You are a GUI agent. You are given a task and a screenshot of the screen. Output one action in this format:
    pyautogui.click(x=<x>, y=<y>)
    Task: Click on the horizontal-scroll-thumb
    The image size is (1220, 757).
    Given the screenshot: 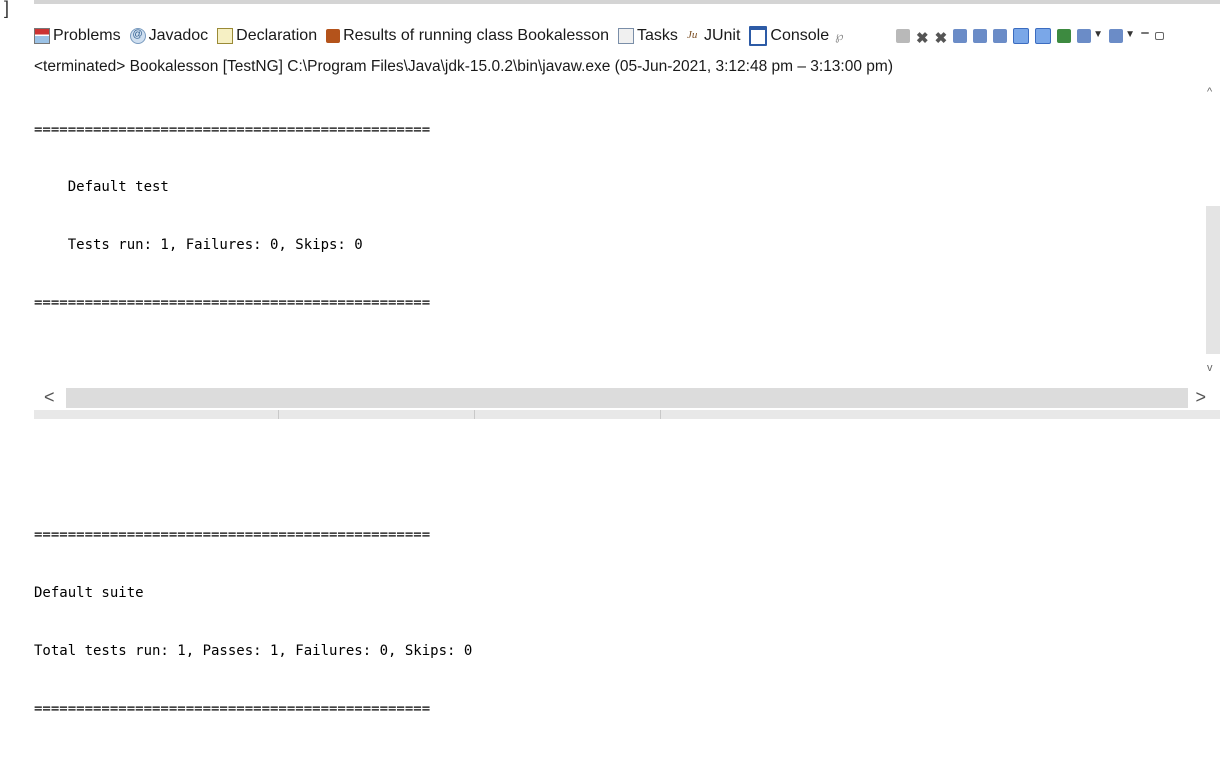 What is the action you would take?
    pyautogui.click(x=627, y=398)
    